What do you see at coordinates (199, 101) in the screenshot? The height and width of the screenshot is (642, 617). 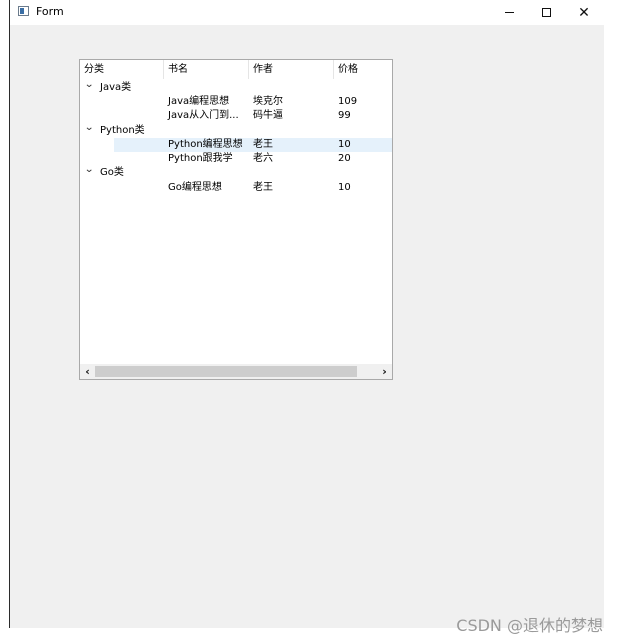 I see `book-title-cell: Java编程思想` at bounding box center [199, 101].